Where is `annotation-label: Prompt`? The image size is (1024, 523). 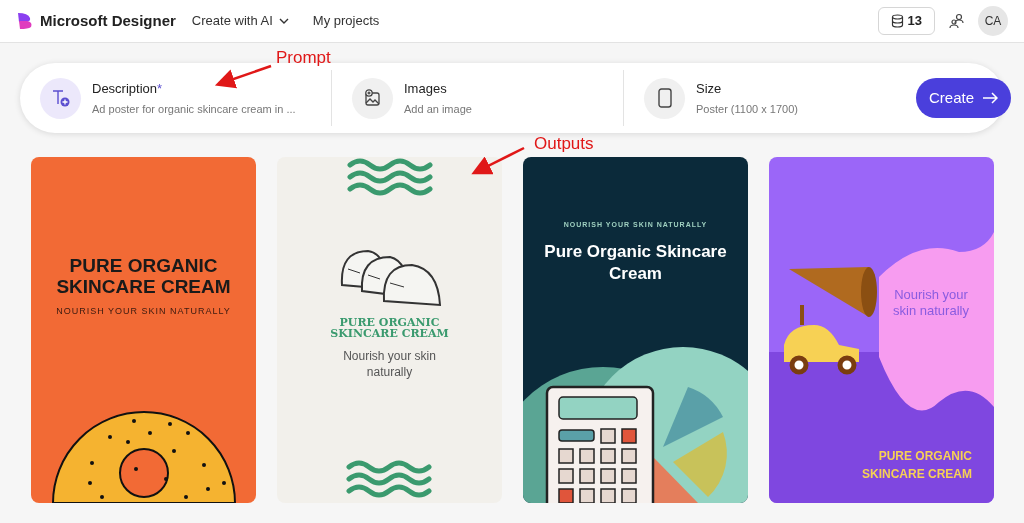
annotation-label: Prompt is located at coordinates (303, 58).